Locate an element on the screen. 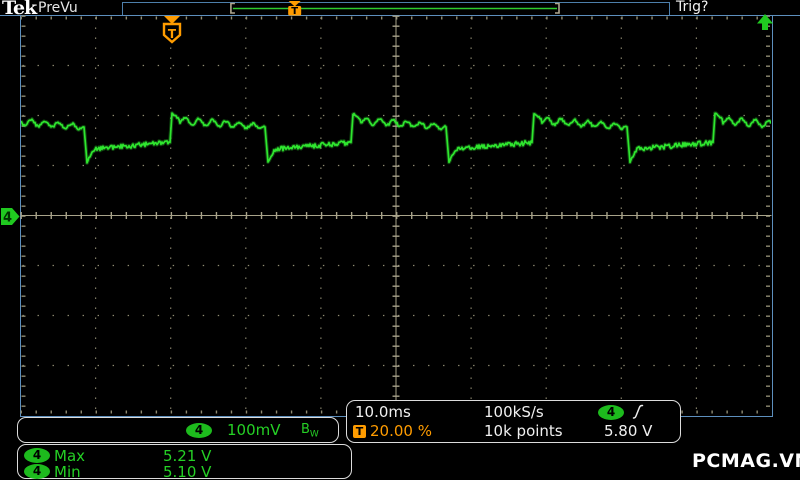 This screenshot has height=480, width=800. acquisition-preview-bar is located at coordinates (396, 9).